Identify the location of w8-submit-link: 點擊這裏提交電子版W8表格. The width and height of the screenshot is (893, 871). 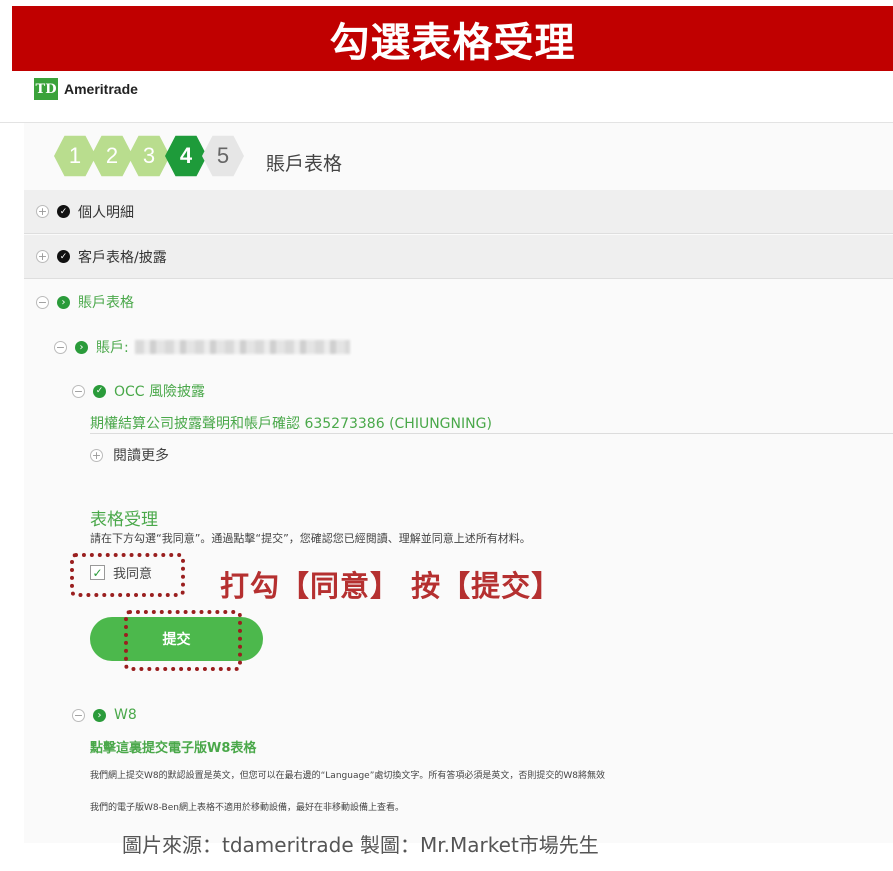
(173, 746).